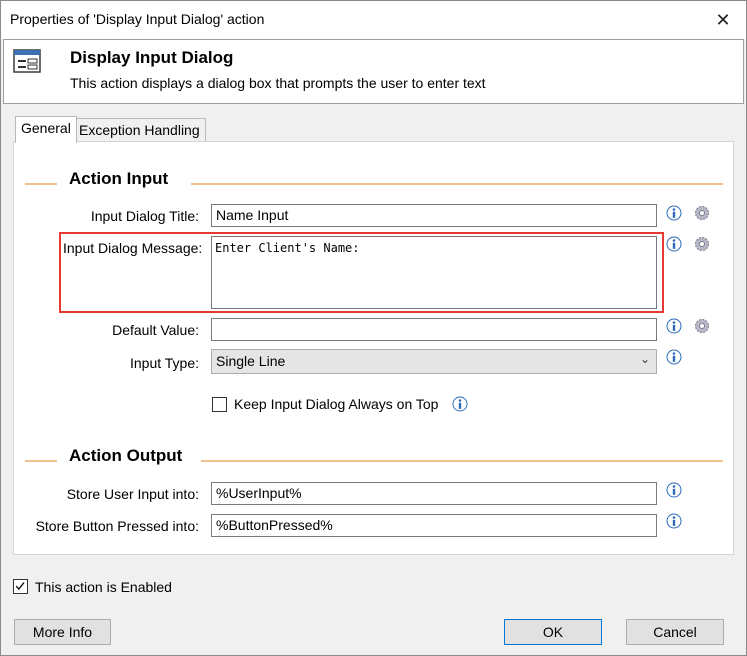 Image resolution: width=747 pixels, height=656 pixels. I want to click on action-title: Display Input Dialog, so click(152, 57).